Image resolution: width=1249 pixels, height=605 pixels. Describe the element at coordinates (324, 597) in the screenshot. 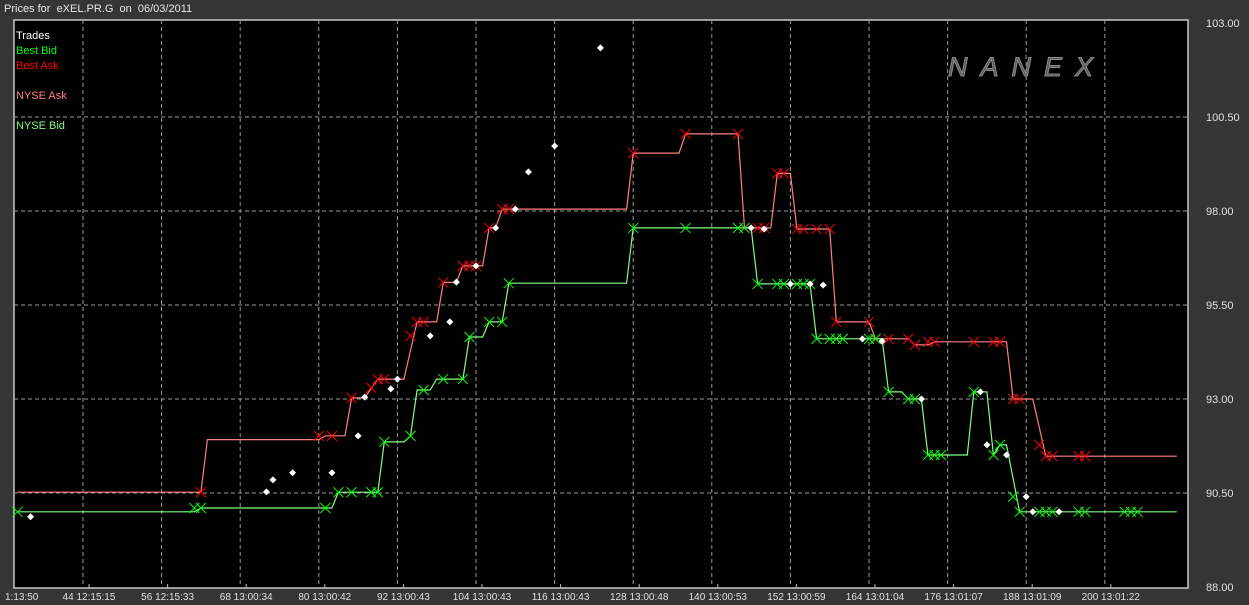

I see `x-tick-label: 80 13:00:42` at that location.